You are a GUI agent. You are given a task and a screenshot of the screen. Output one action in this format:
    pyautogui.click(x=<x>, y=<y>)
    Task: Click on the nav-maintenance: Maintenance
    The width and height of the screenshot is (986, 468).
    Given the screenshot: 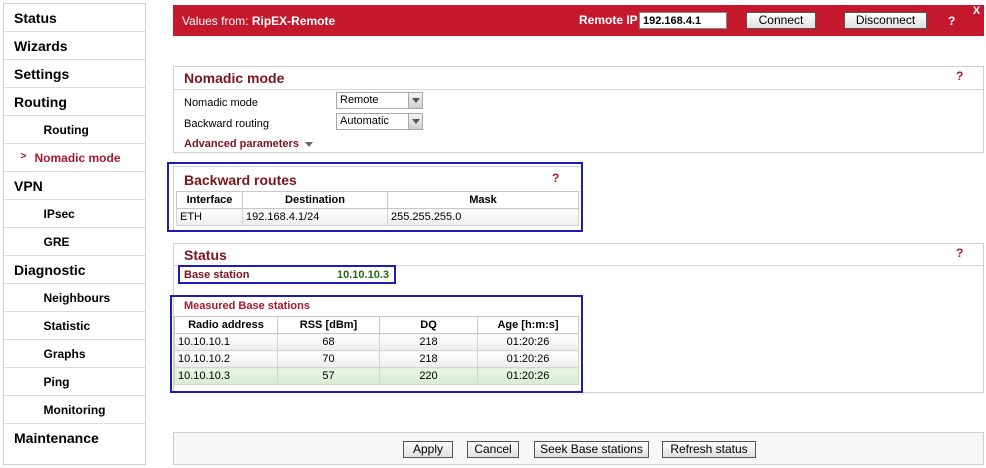 What is the action you would take?
    pyautogui.click(x=74, y=438)
    